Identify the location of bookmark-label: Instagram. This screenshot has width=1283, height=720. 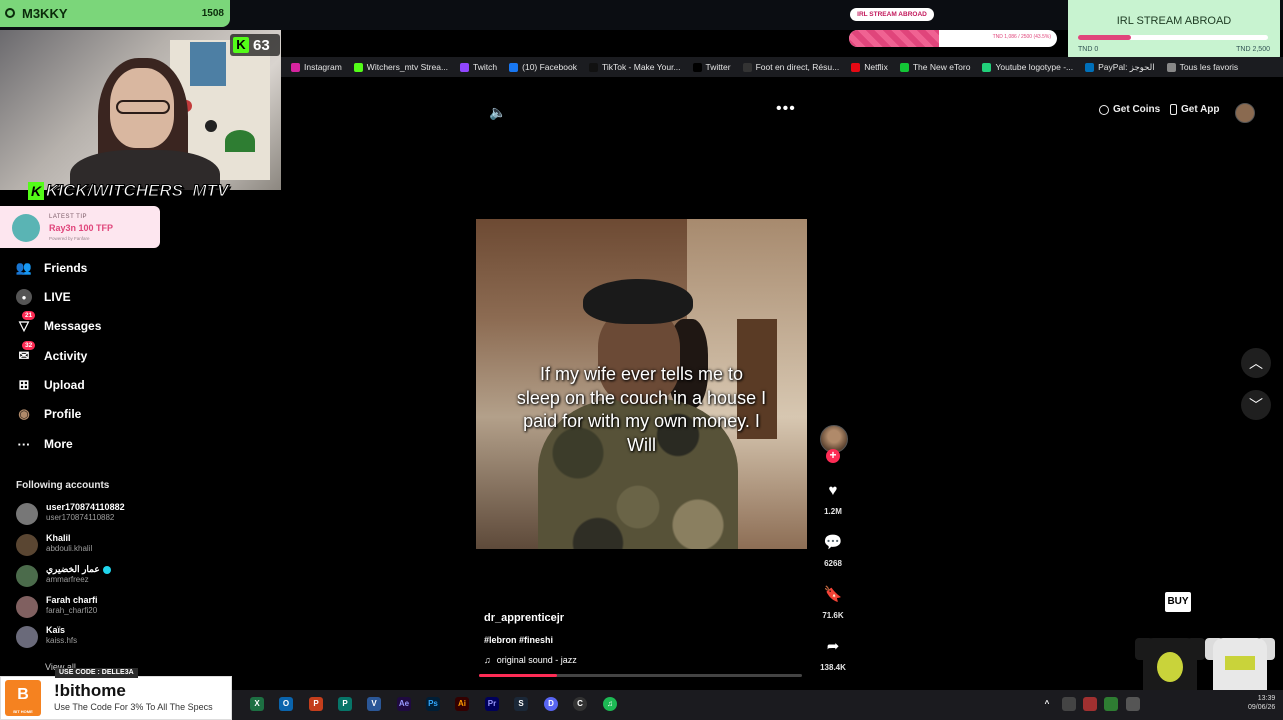
(323, 67).